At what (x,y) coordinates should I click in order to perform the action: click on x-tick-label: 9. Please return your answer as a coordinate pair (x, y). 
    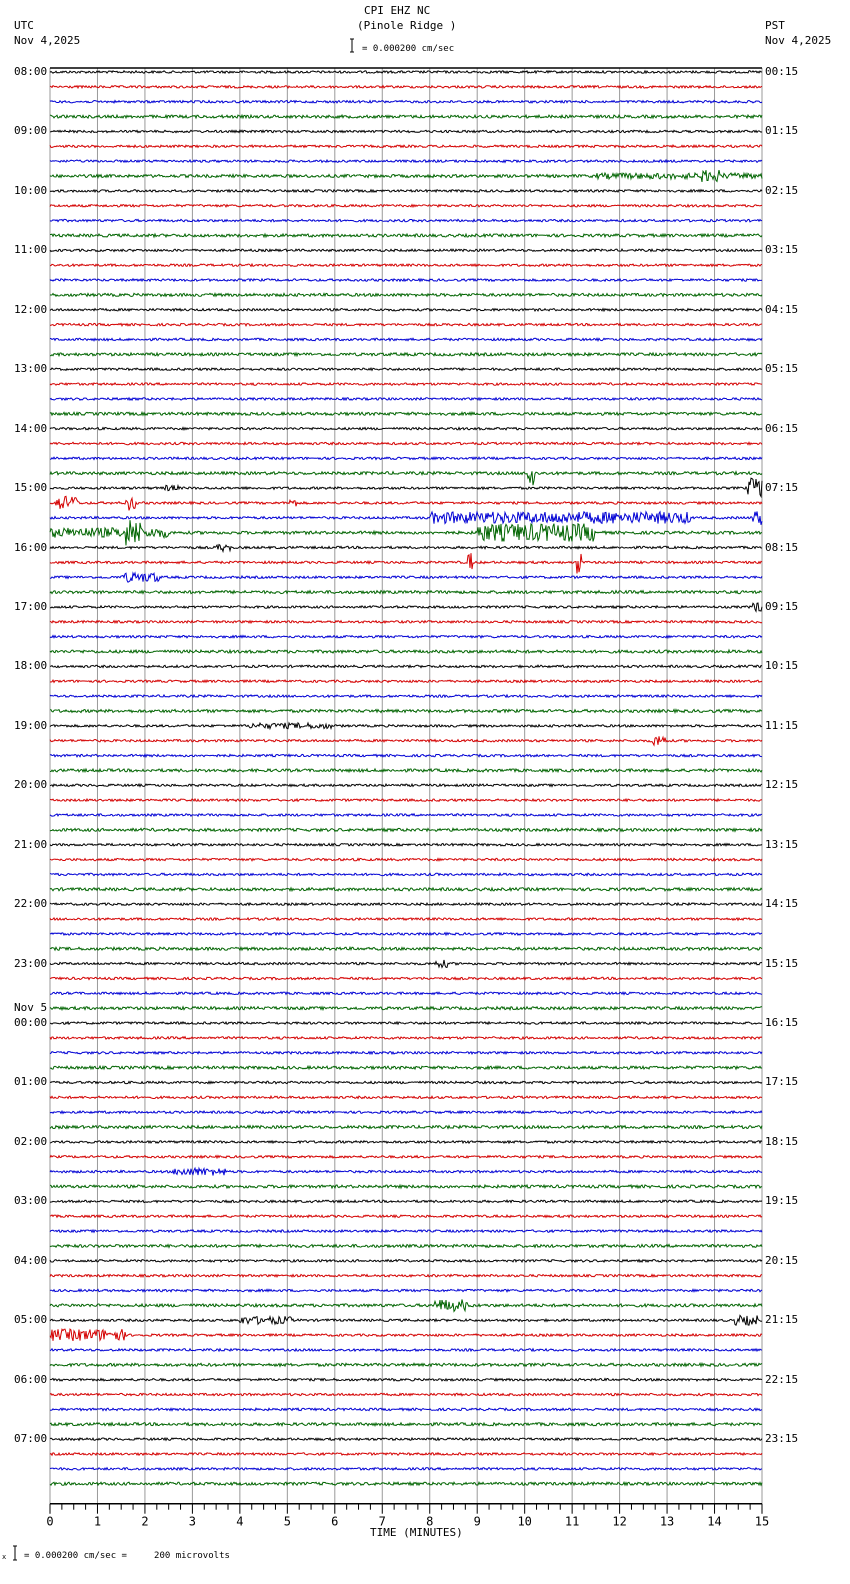
    Looking at the image, I should click on (477, 1522).